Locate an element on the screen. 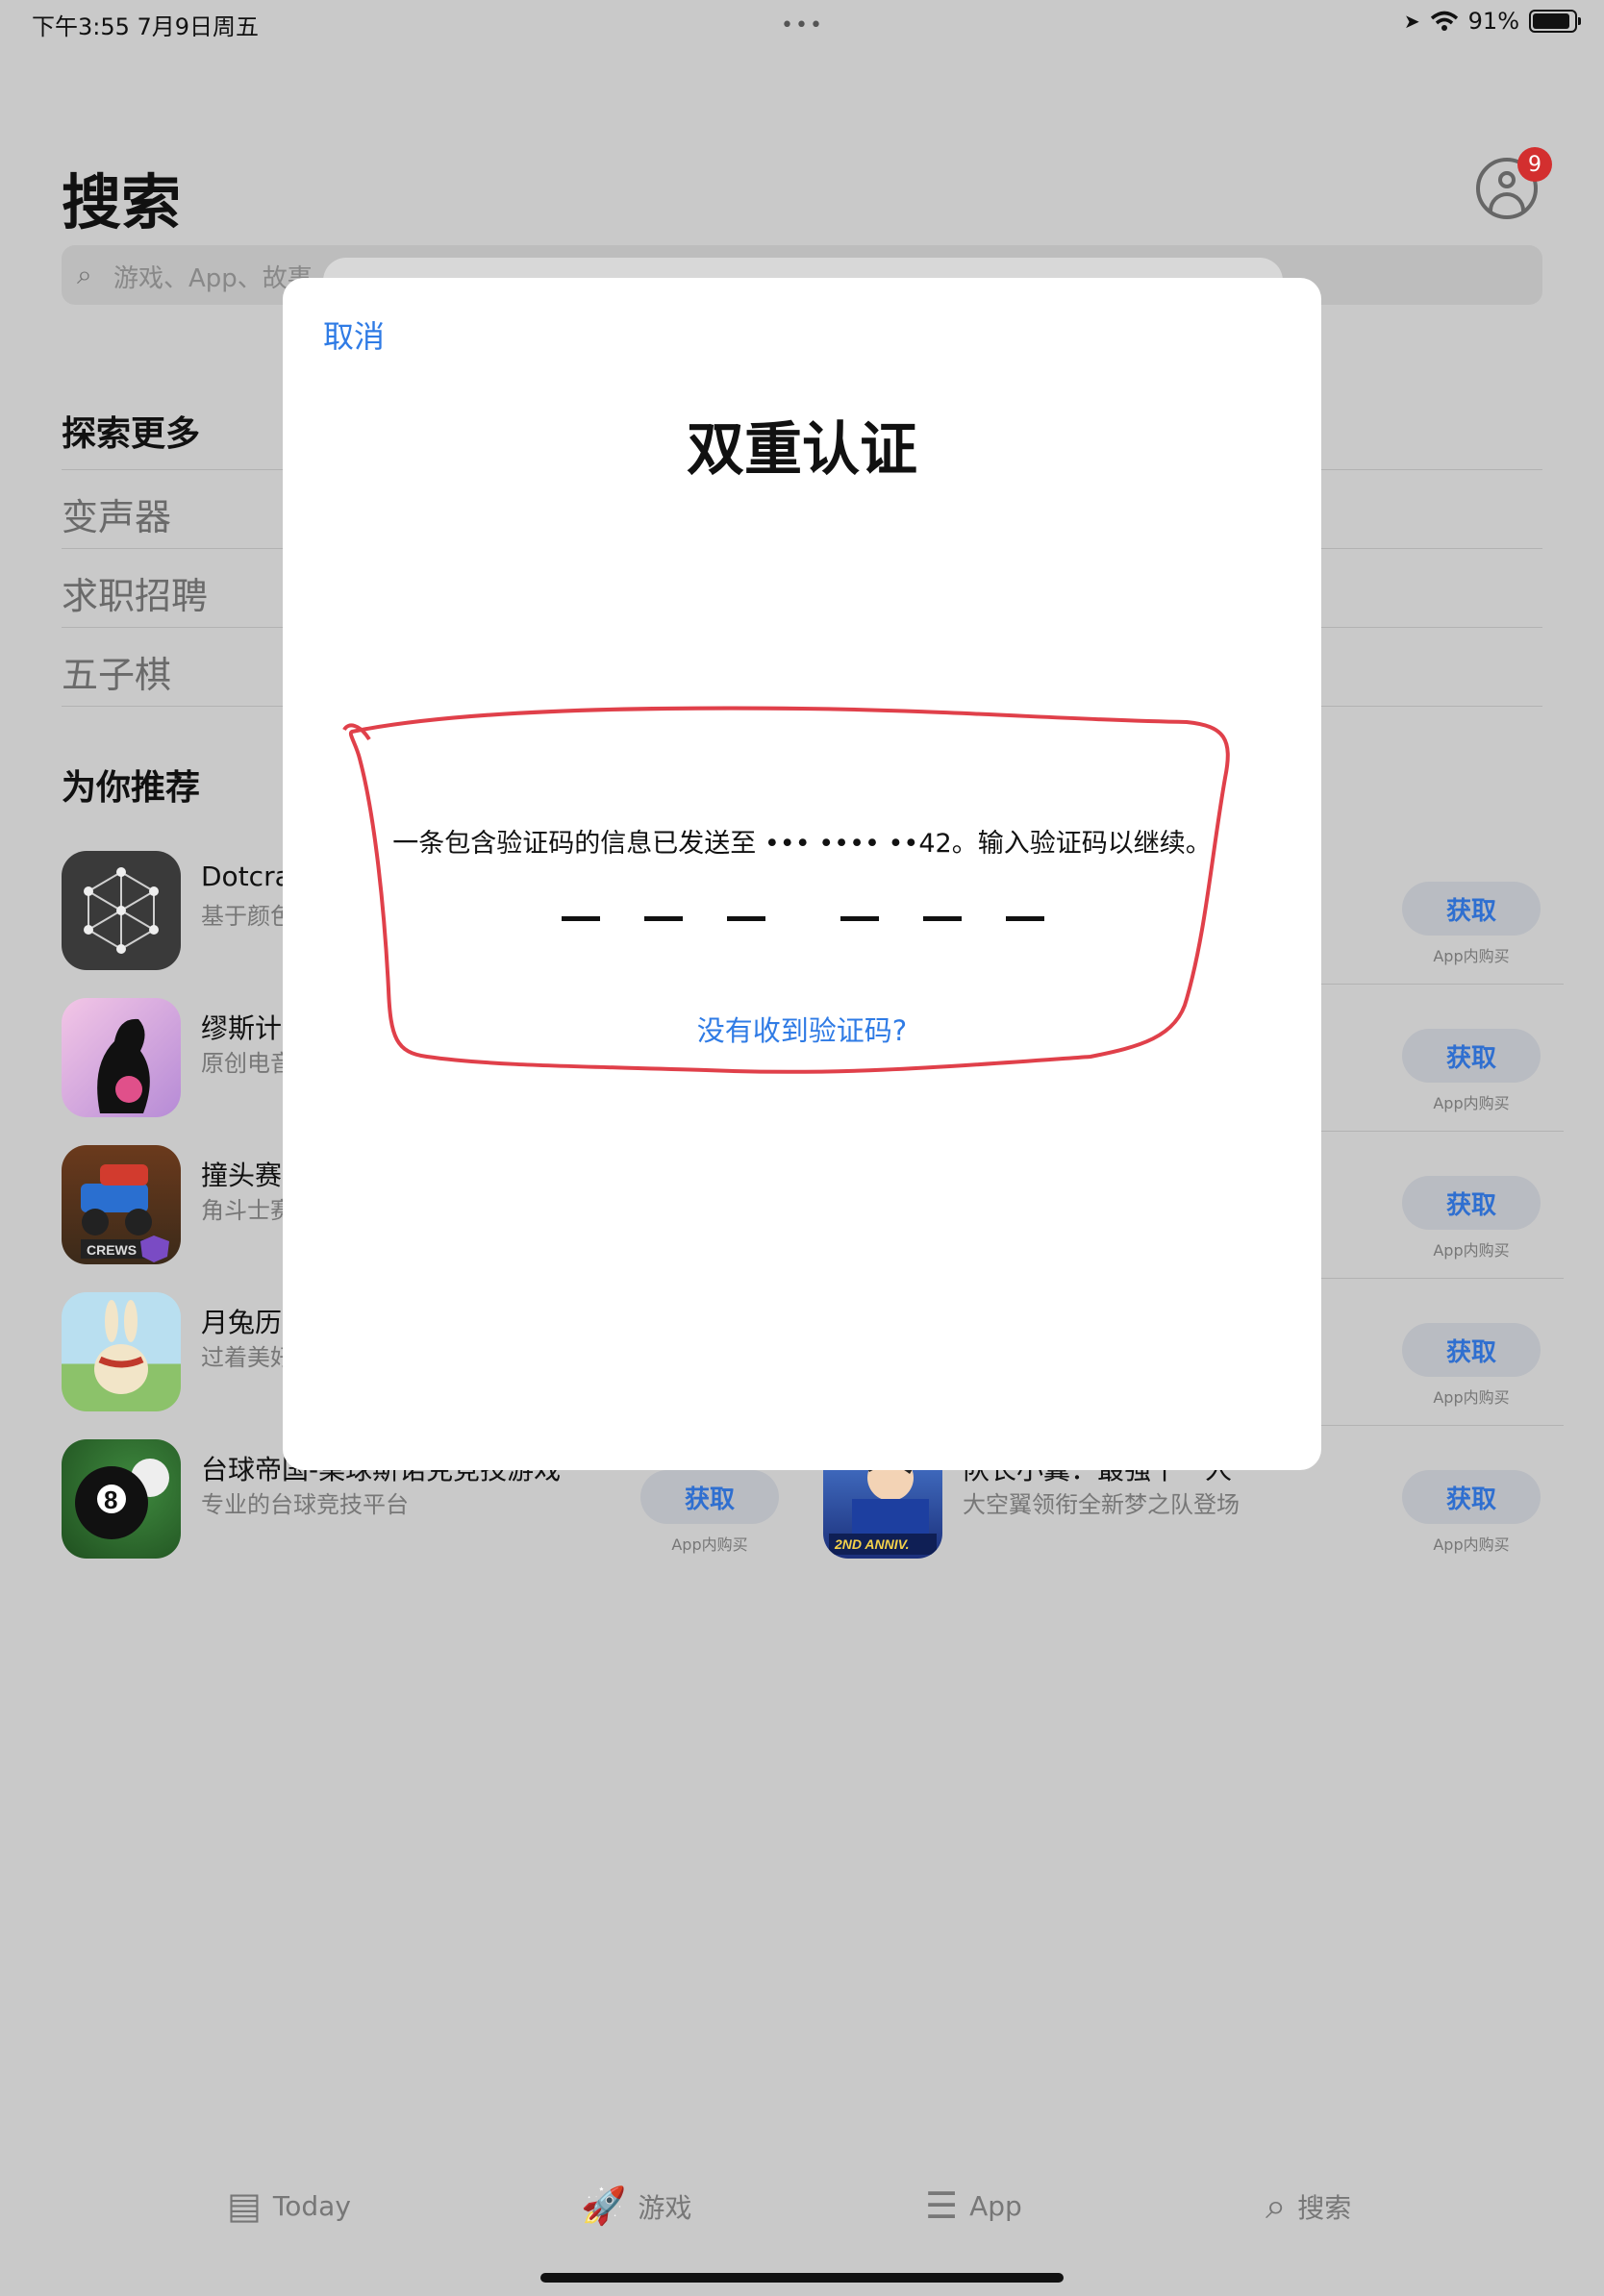 Image resolution: width=1604 pixels, height=2296 pixels. anniv-label: 2ND ANNIV. is located at coordinates (872, 1544).